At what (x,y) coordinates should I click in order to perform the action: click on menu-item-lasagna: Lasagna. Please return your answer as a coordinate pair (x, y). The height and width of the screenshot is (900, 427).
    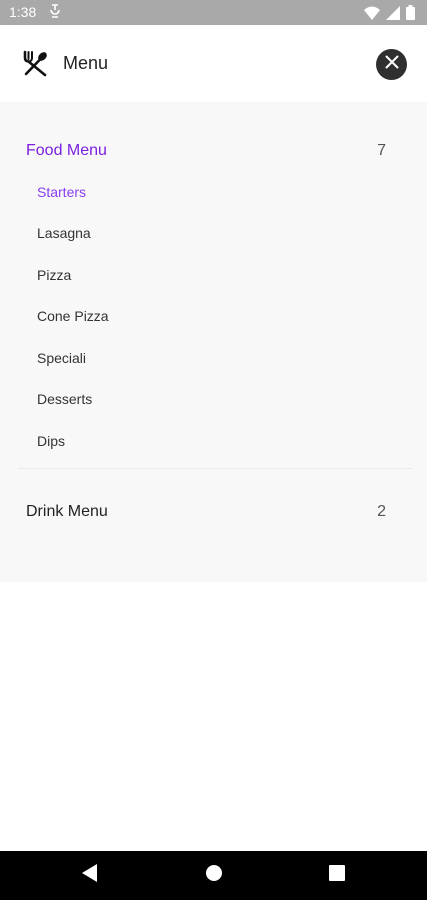
    Looking at the image, I should click on (64, 233).